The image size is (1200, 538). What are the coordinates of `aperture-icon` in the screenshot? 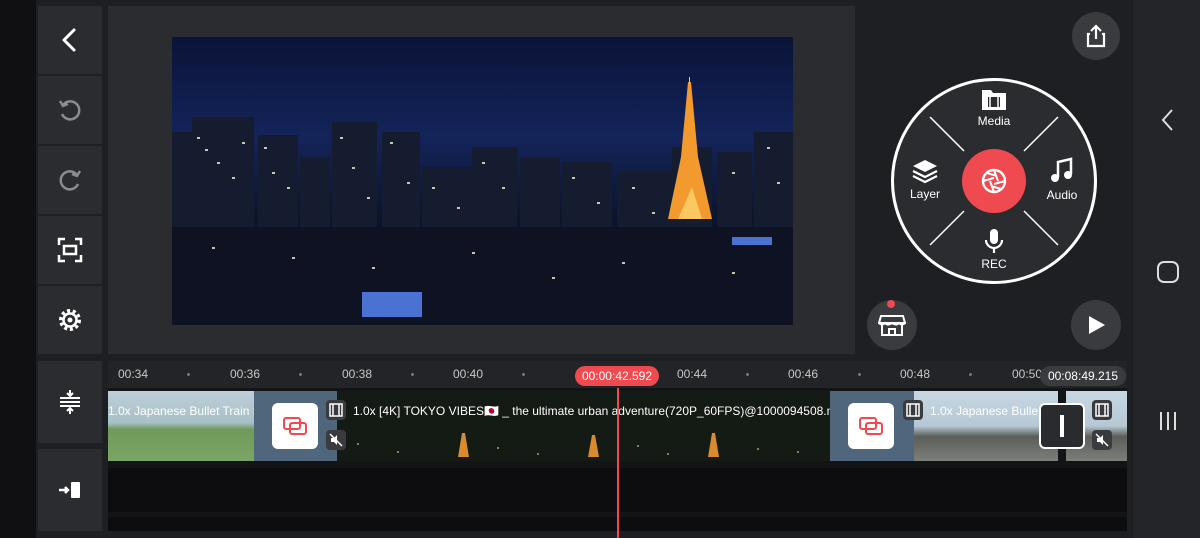 It's located at (994, 181).